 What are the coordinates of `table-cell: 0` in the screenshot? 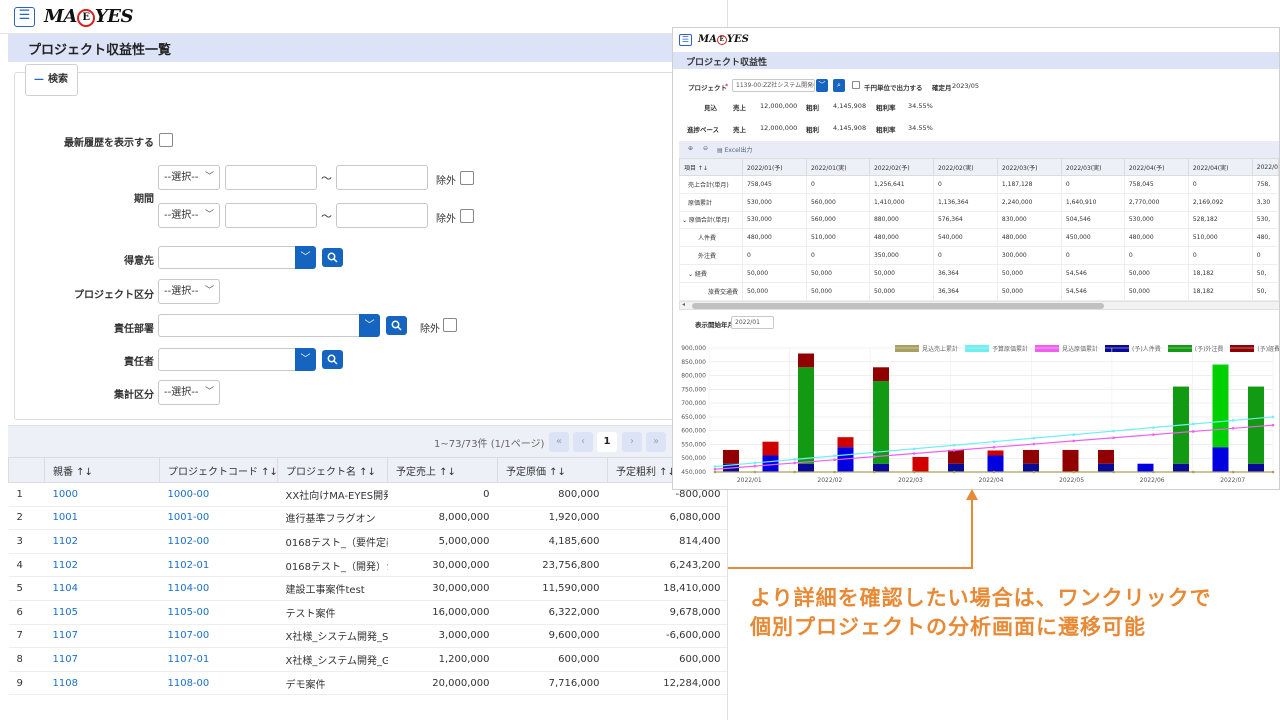 It's located at (837, 184).